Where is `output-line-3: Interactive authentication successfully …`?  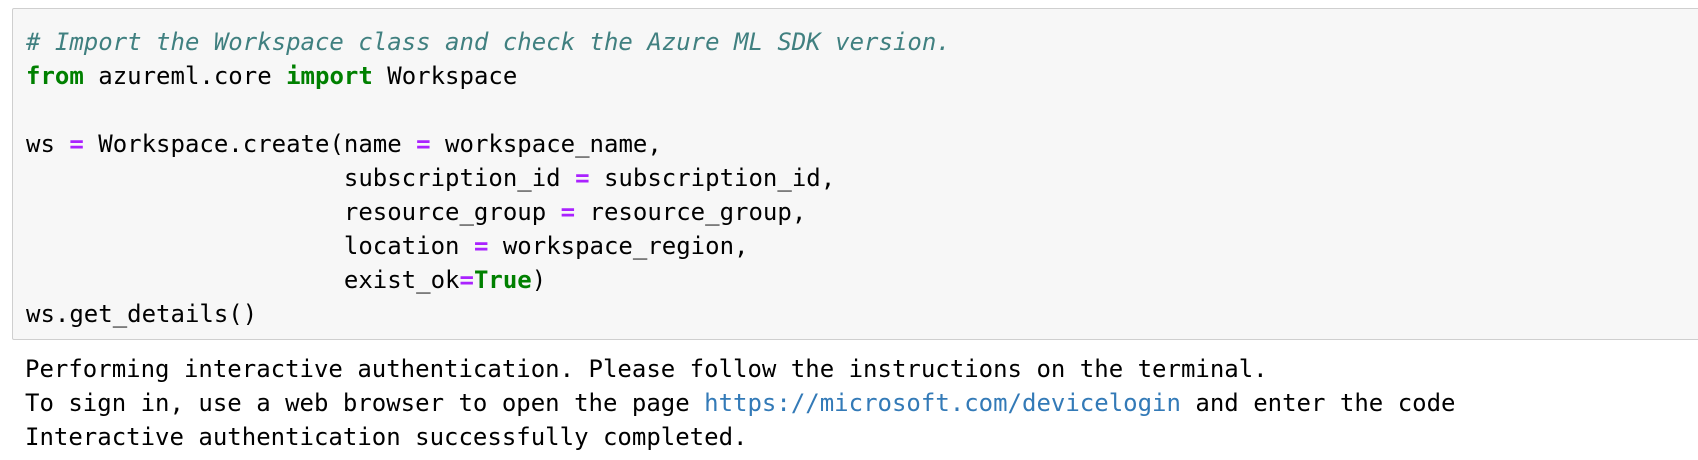
output-line-3: Interactive authentication successfully … is located at coordinates (386, 437).